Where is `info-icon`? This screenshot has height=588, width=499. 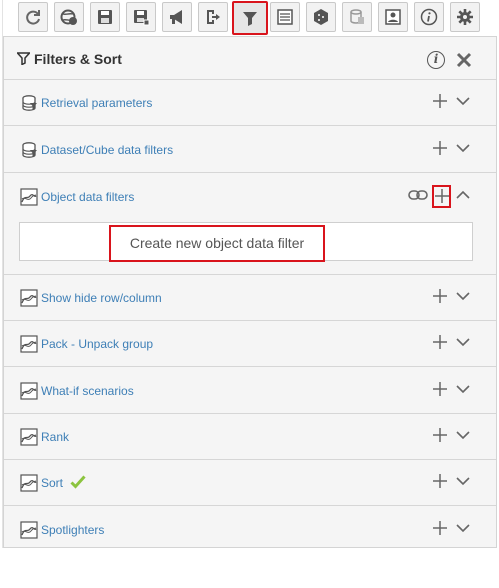
info-icon is located at coordinates (429, 17).